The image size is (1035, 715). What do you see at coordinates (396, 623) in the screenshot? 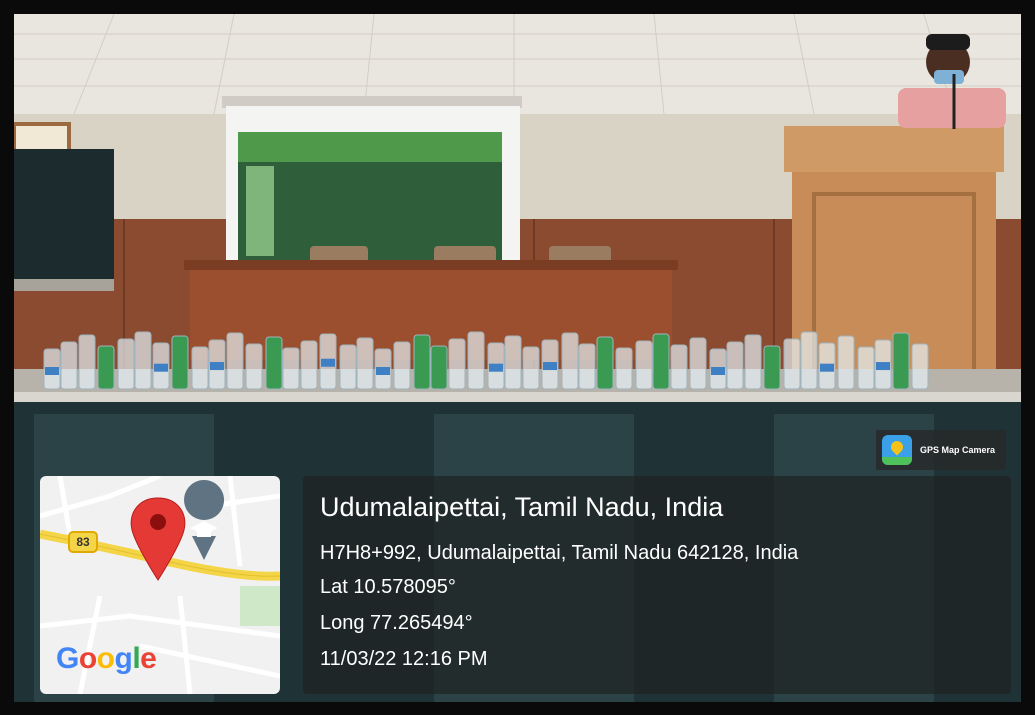
I see `longitude-line: Long 77.265494°` at bounding box center [396, 623].